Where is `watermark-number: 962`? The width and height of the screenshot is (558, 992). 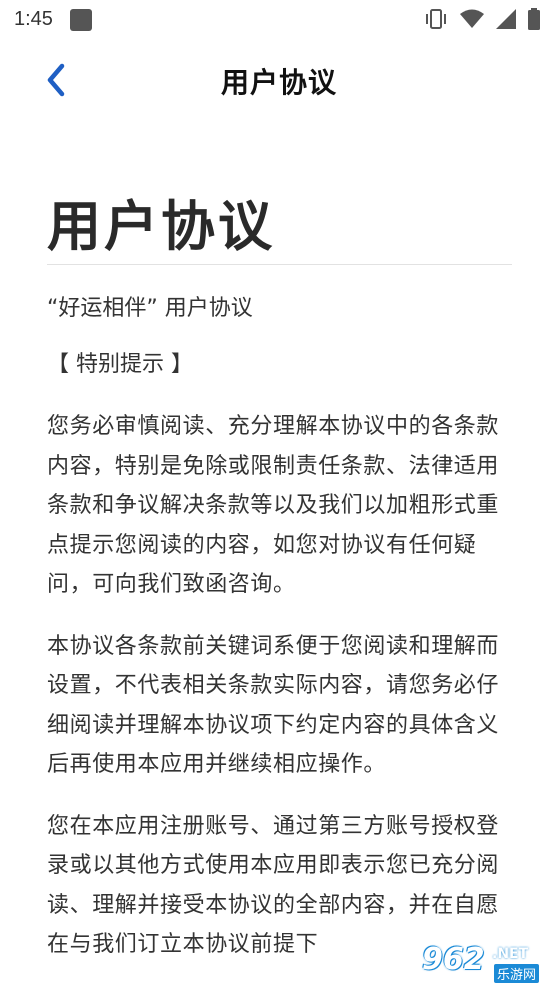 watermark-number: 962 is located at coordinates (453, 959).